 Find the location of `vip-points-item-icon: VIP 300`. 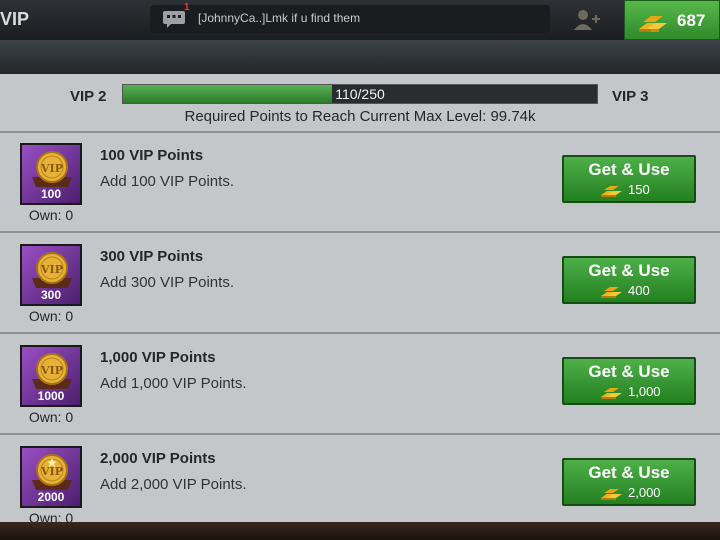

vip-points-item-icon: VIP 300 is located at coordinates (51, 275).